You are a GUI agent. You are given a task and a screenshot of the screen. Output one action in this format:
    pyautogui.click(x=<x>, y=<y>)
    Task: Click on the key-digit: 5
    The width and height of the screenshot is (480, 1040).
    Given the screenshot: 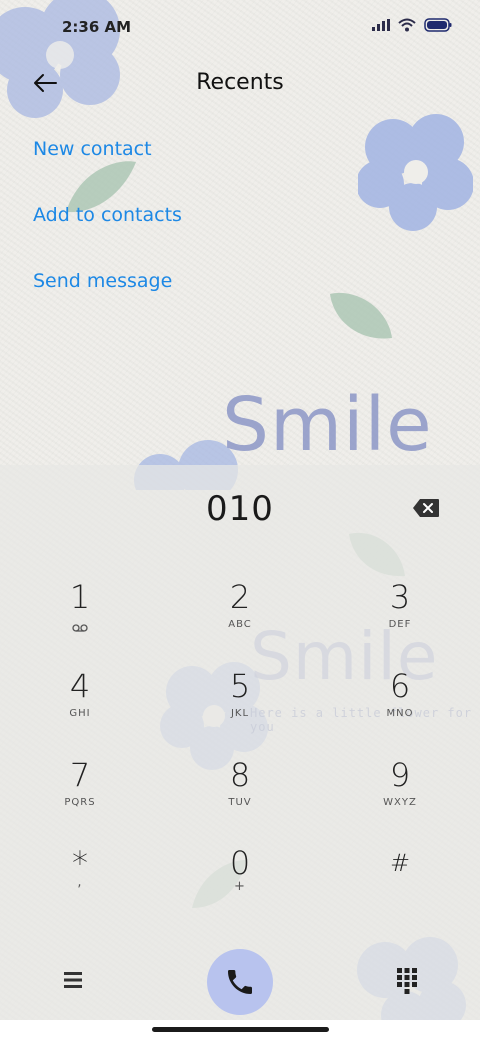 What is the action you would take?
    pyautogui.click(x=240, y=686)
    